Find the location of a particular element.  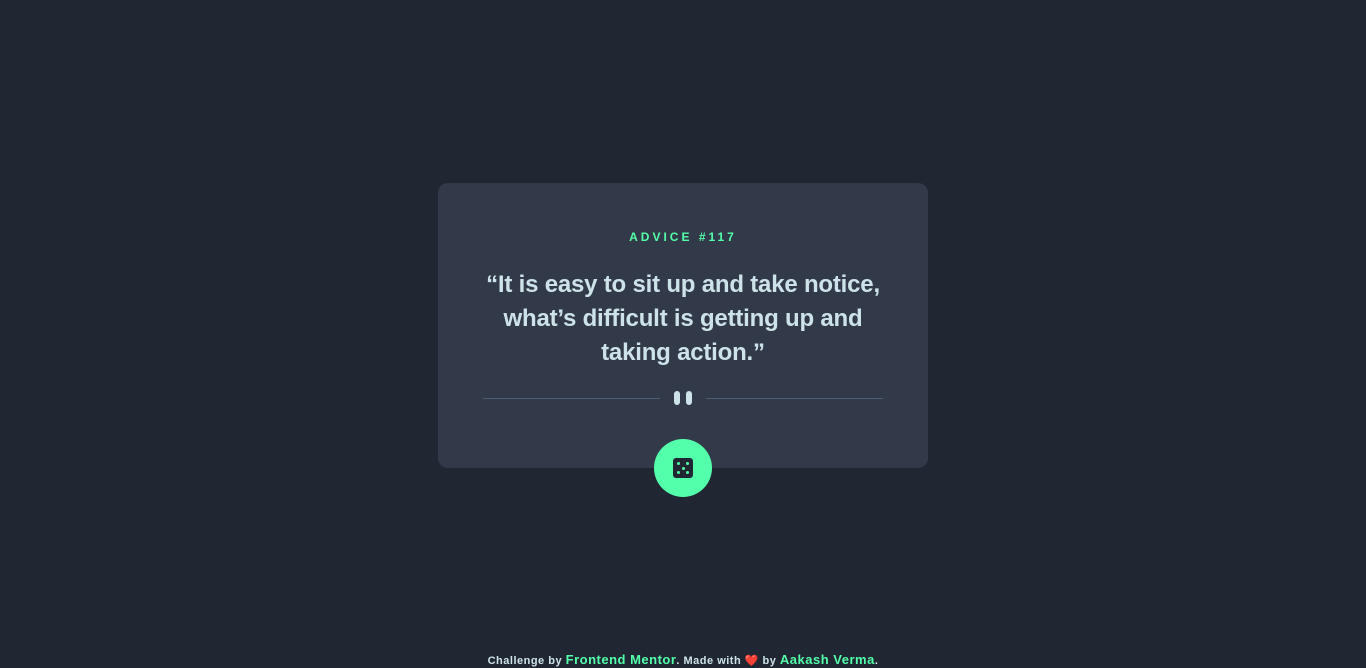

divider-line-left is located at coordinates (571, 398).